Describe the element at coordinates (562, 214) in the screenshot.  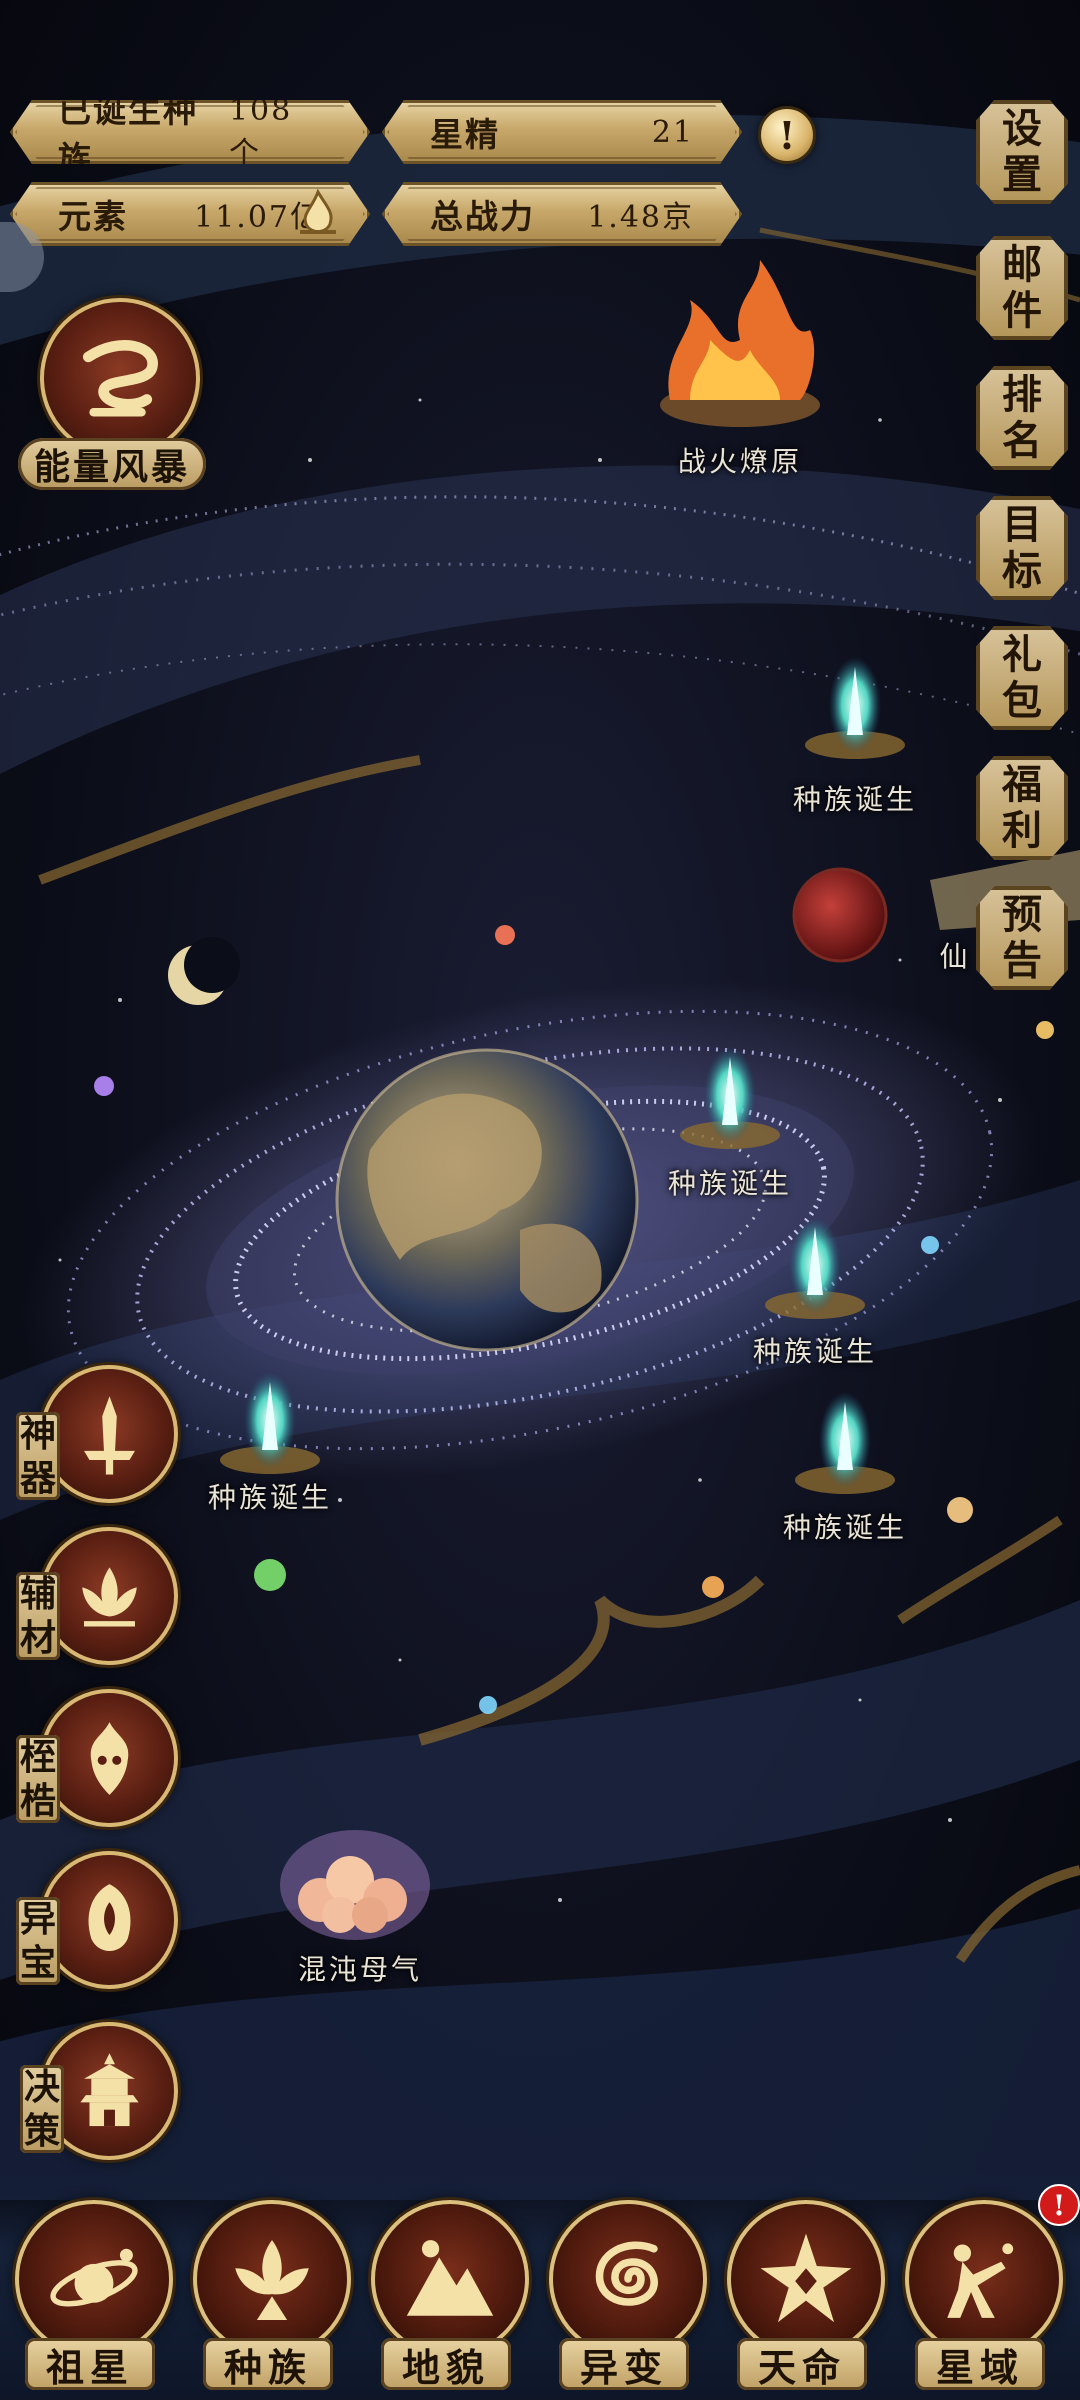
I see `total-power-stat: 总战力 1.48京` at that location.